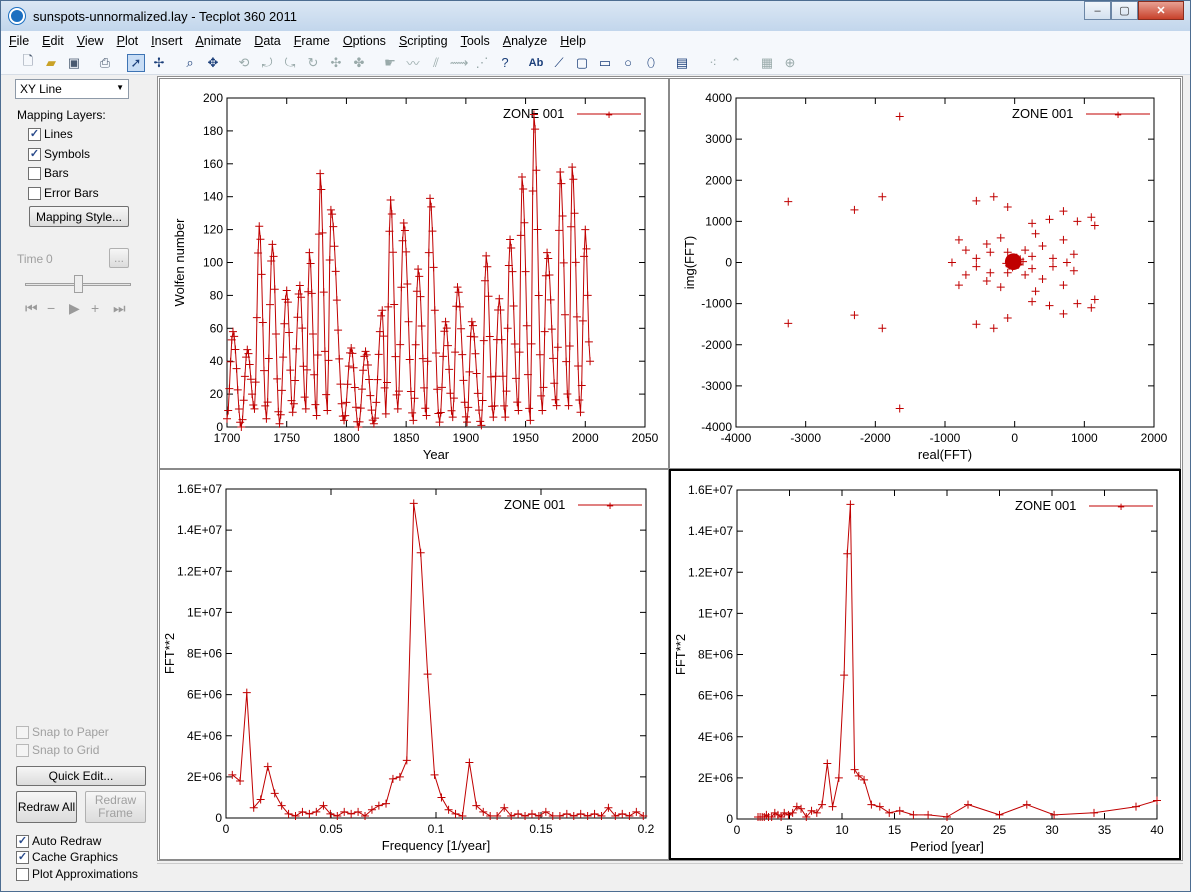  Describe the element at coordinates (805, 438) in the screenshot. I see `x-tick-label: -3000` at that location.